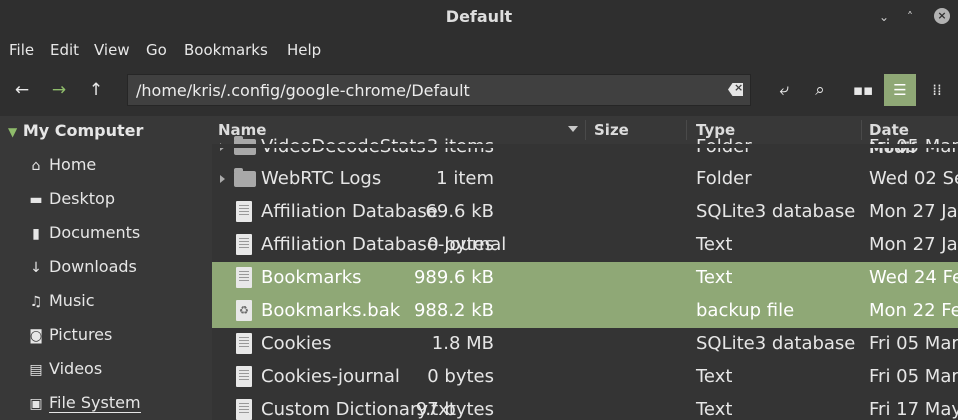  What do you see at coordinates (84, 236) in the screenshot?
I see `sidebar-item-documents: ▮ Documents` at bounding box center [84, 236].